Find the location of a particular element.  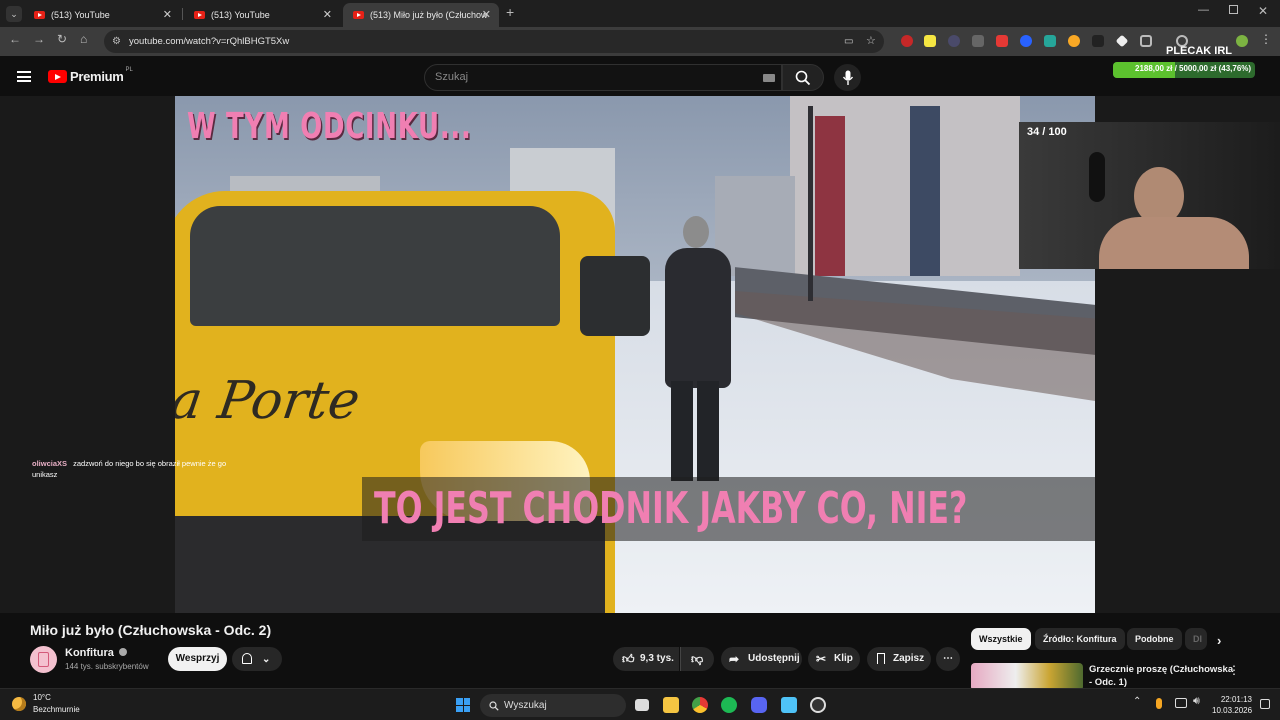

chrome-icon is located at coordinates (700, 705).